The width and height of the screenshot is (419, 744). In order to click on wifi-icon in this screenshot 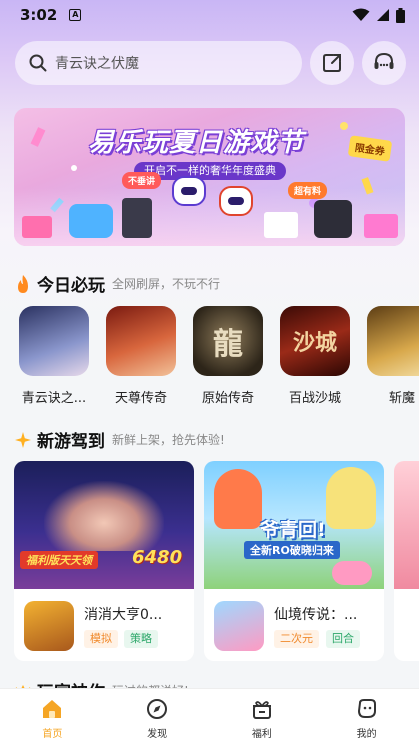, I will do `click(361, 14)`.